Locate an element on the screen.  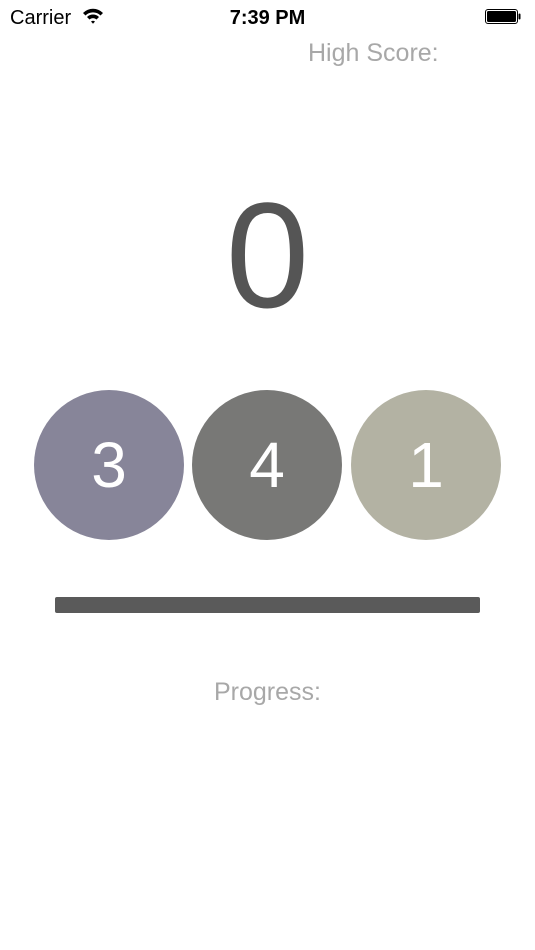
progress-bar-fill is located at coordinates (267, 605).